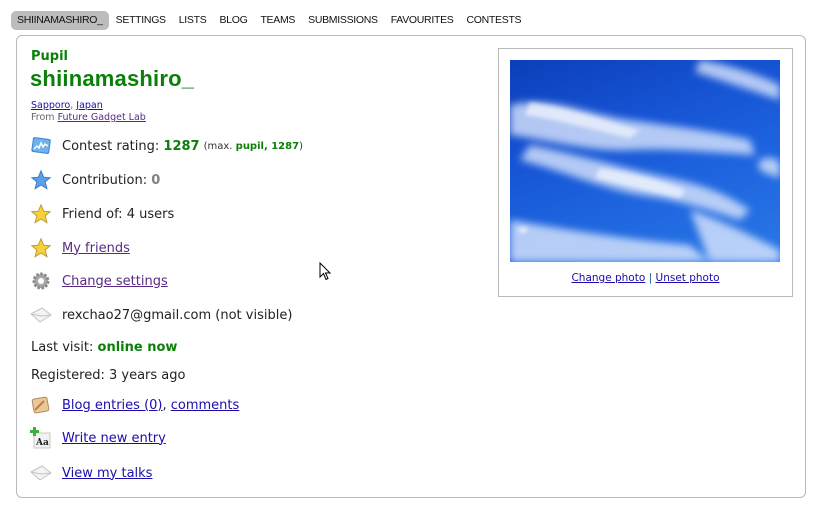 The image size is (813, 507). Describe the element at coordinates (112, 78) in the screenshot. I see `user-handle: shiinamashiro_` at that location.